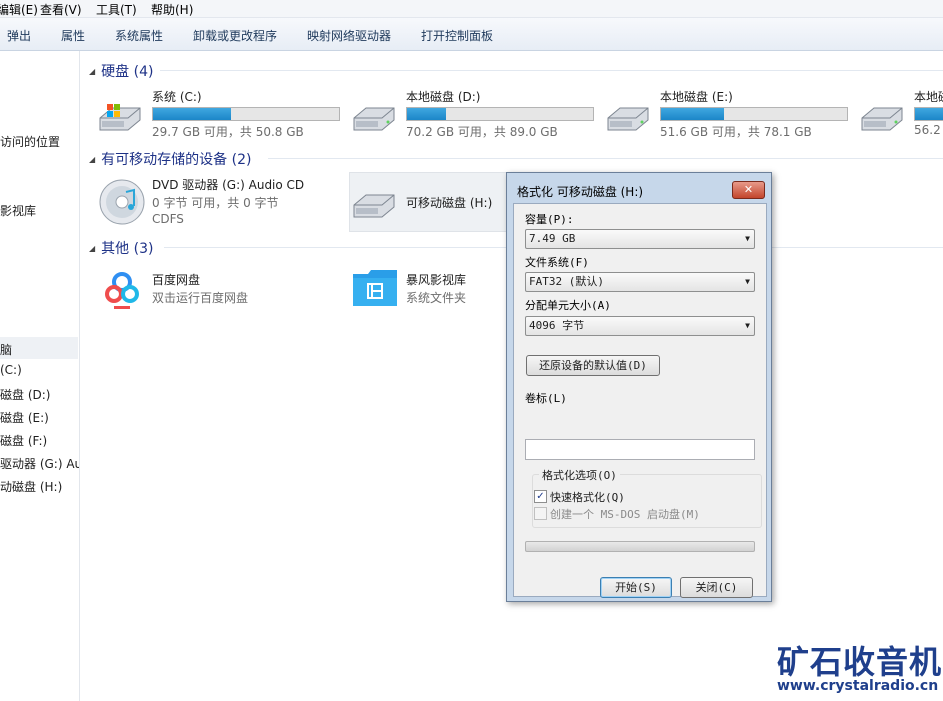 The width and height of the screenshot is (943, 701). What do you see at coordinates (552, 238) in the screenshot?
I see `capacity-value: 7.49 GB` at bounding box center [552, 238].